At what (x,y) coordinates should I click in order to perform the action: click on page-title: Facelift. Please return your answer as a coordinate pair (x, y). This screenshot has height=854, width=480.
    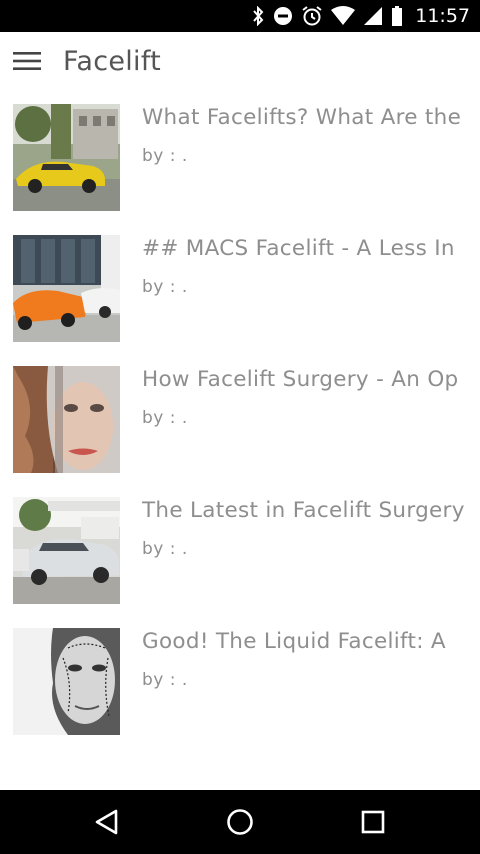
    Looking at the image, I should click on (112, 61).